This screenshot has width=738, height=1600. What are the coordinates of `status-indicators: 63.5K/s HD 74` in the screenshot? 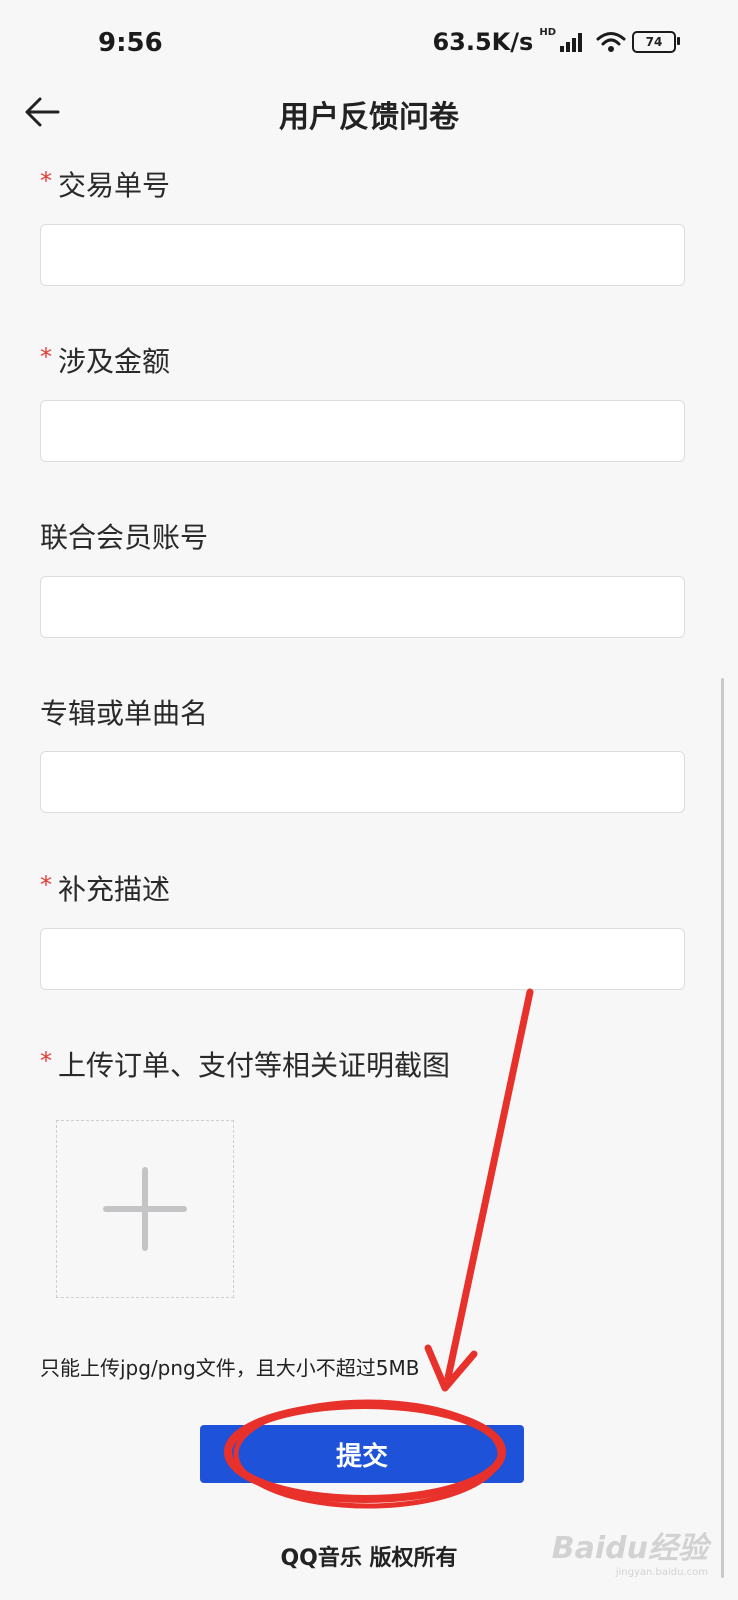 It's located at (556, 41).